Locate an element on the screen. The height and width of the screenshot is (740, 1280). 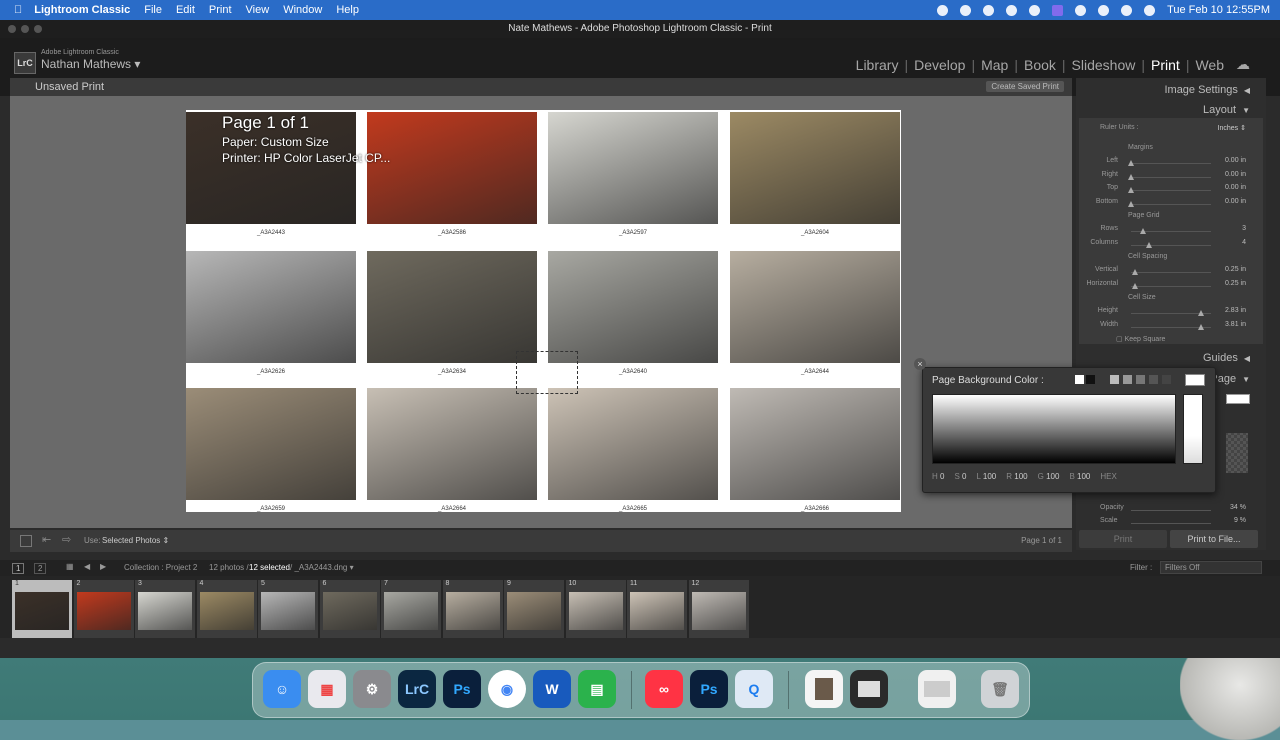
module-map: Map is located at coordinates (994, 65).